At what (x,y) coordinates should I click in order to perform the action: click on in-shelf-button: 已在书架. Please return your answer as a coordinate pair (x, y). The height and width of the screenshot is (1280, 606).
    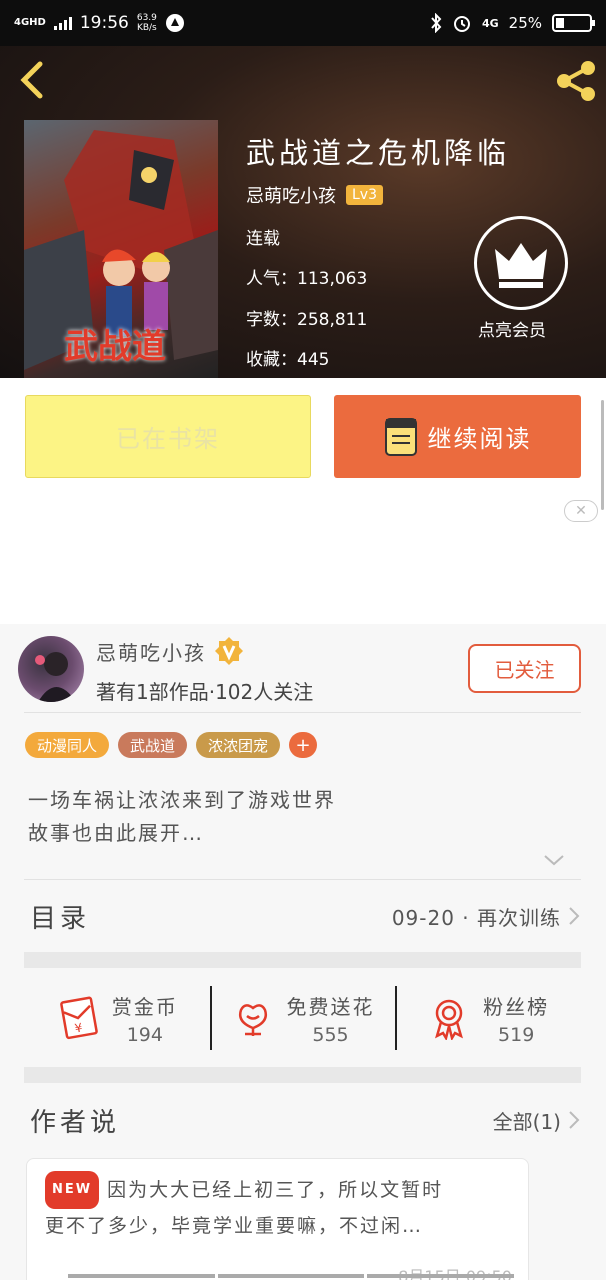
    Looking at the image, I should click on (168, 436).